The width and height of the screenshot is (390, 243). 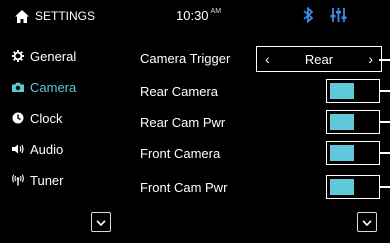 I want to click on speaker-icon, so click(x=18, y=149).